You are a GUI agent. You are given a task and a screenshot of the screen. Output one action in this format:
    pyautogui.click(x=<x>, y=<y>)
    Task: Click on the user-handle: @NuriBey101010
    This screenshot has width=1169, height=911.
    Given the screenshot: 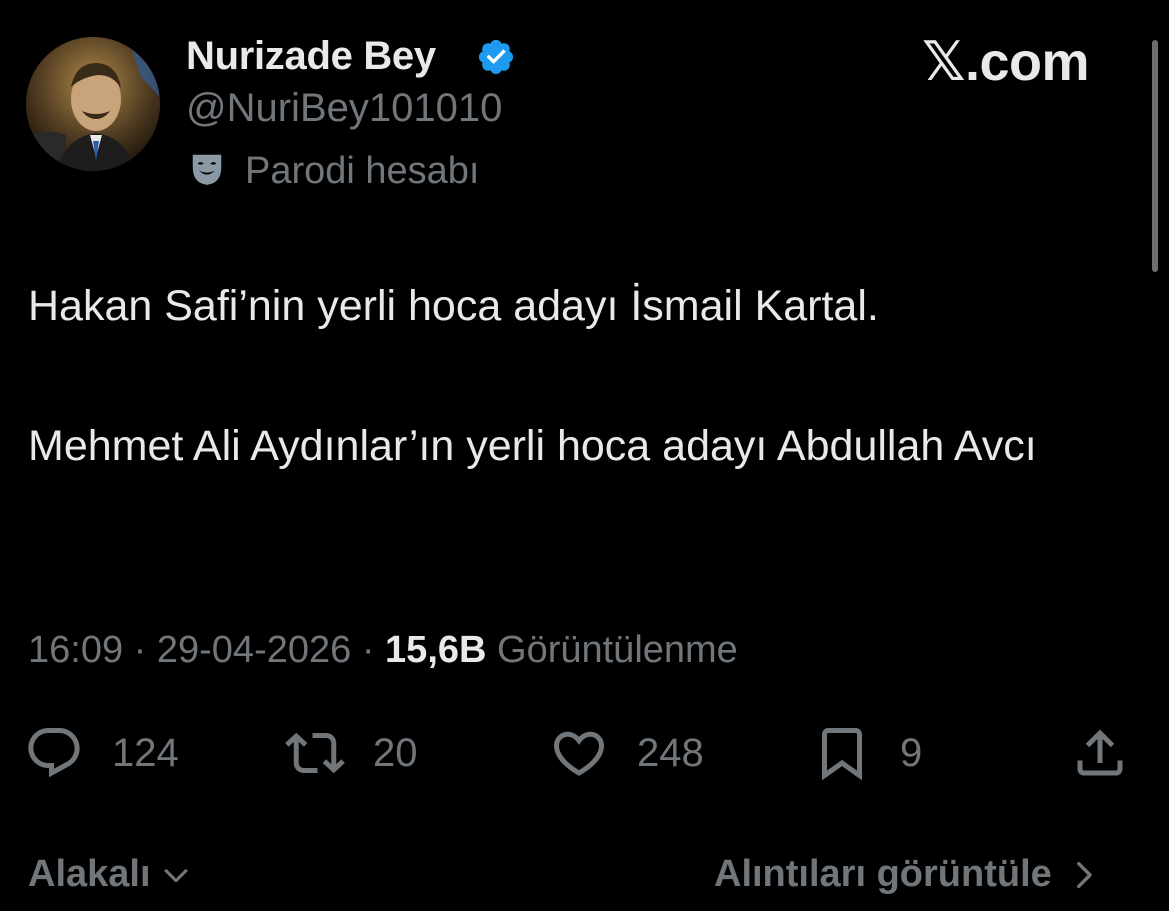 What is the action you would take?
    pyautogui.click(x=344, y=108)
    